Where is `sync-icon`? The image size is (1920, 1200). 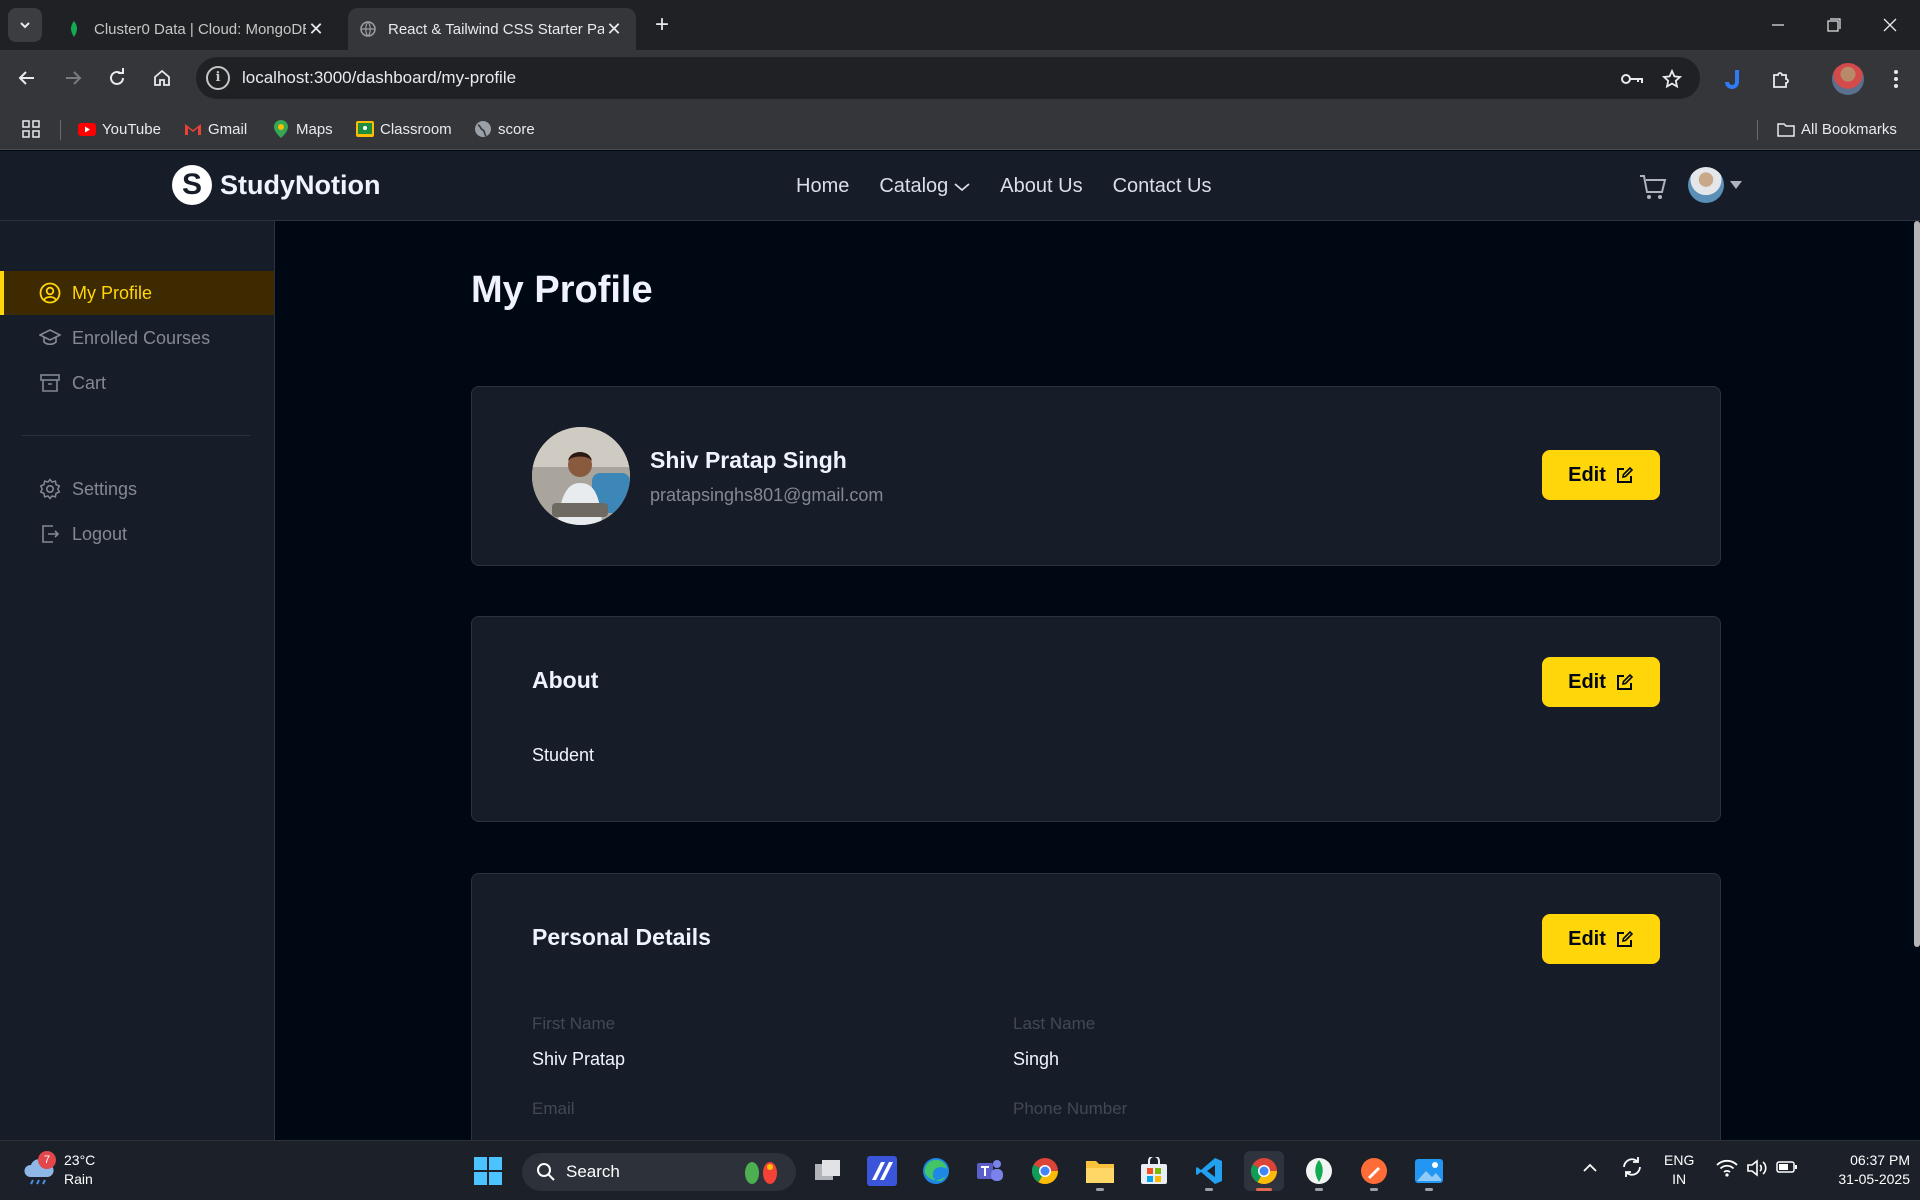 sync-icon is located at coordinates (1632, 1169).